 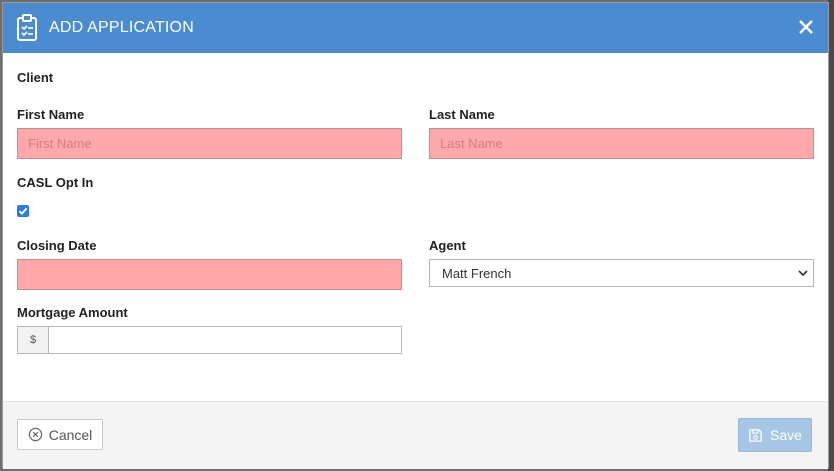 What do you see at coordinates (51, 114) in the screenshot?
I see `first-name-label: First Name` at bounding box center [51, 114].